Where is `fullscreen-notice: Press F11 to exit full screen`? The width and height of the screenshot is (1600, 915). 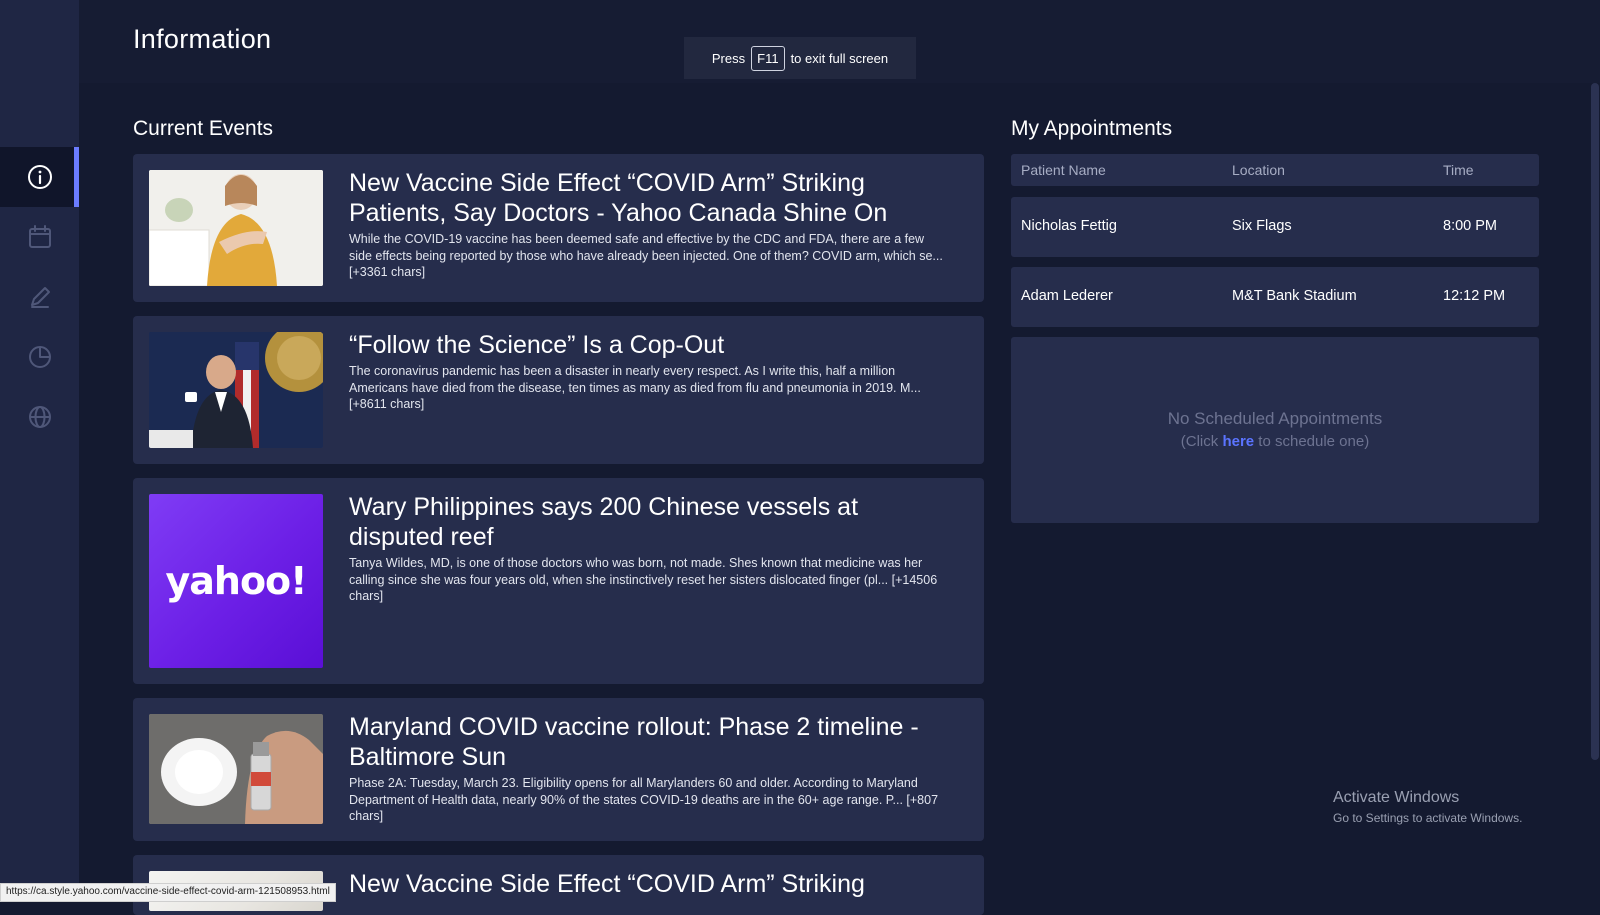
fullscreen-notice: Press F11 to exit full screen is located at coordinates (800, 58).